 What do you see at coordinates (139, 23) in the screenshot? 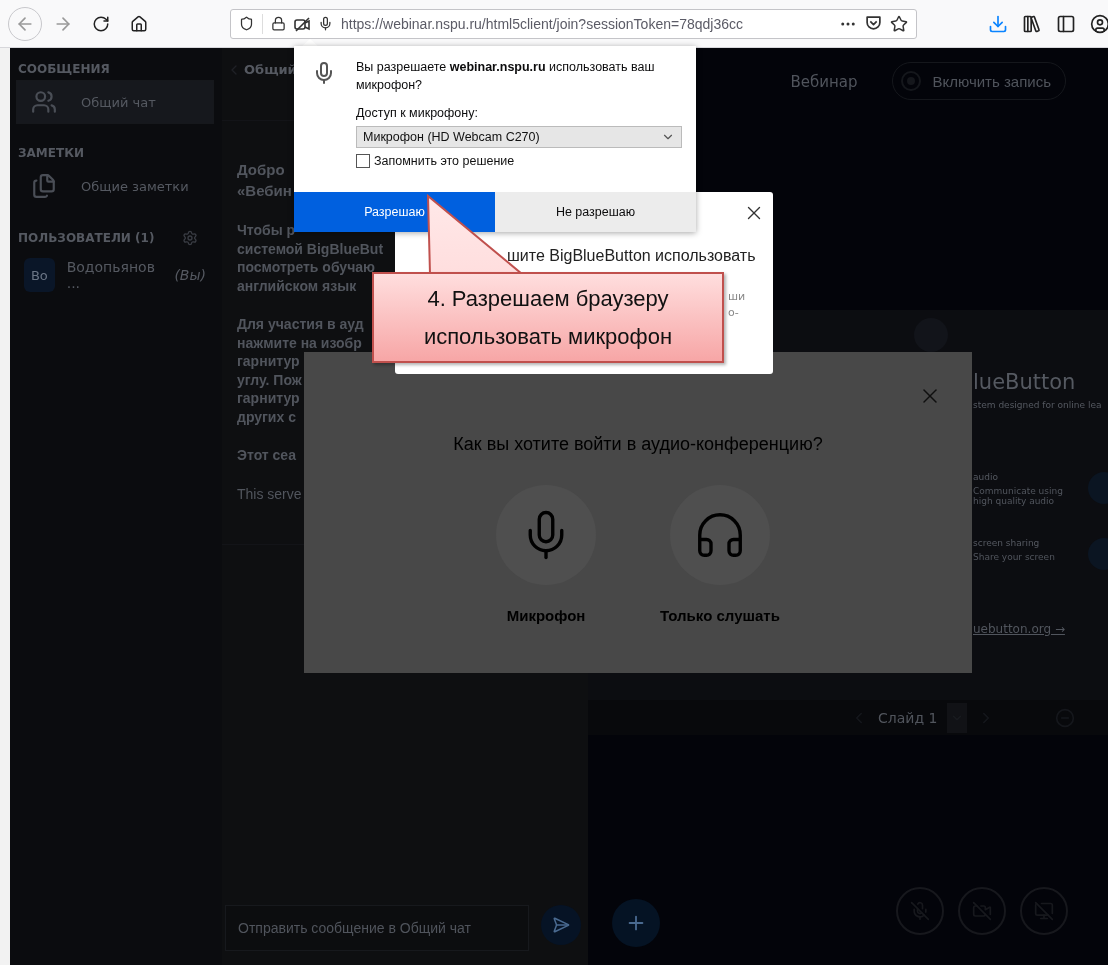
I see `home-icon` at bounding box center [139, 23].